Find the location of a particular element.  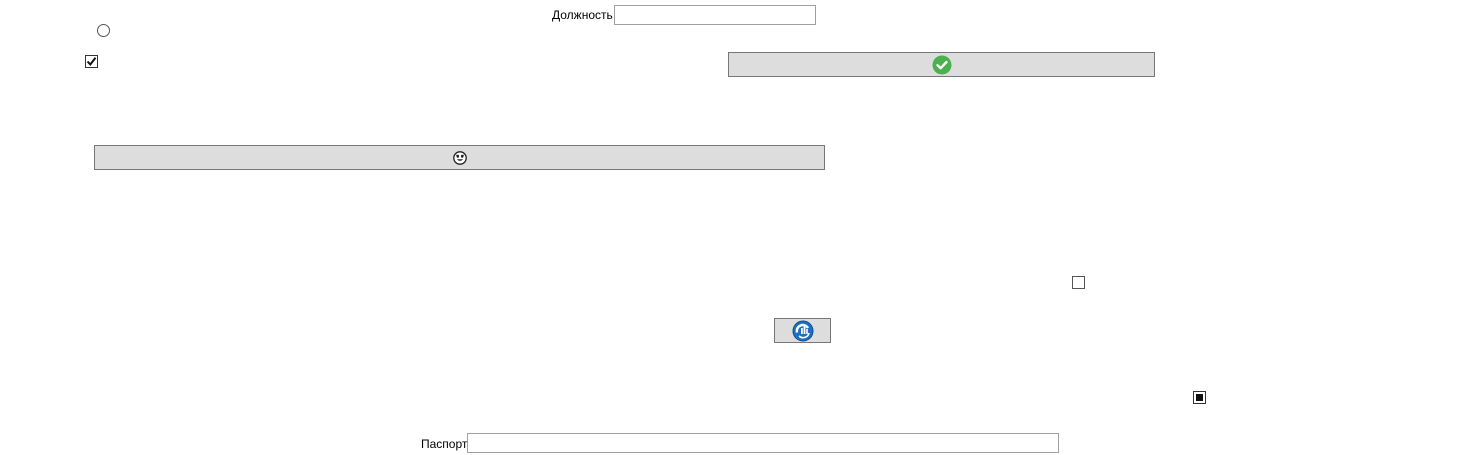

confirm-button is located at coordinates (941, 64).